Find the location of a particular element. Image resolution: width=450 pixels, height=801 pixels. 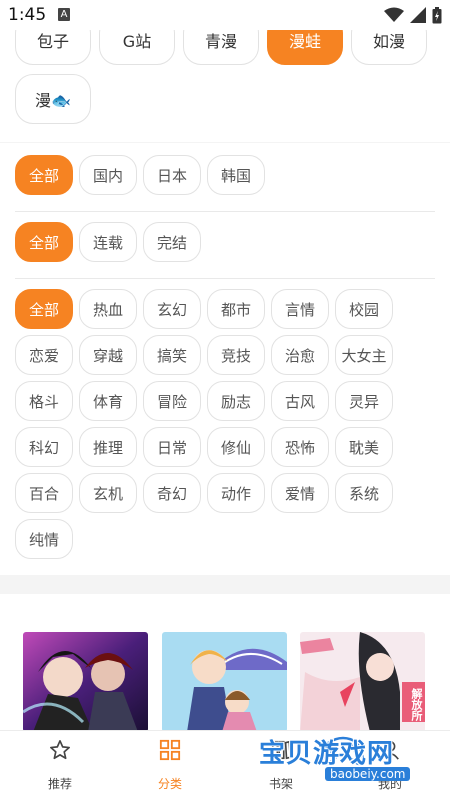

genre-chip: 恐怖 is located at coordinates (300, 447).